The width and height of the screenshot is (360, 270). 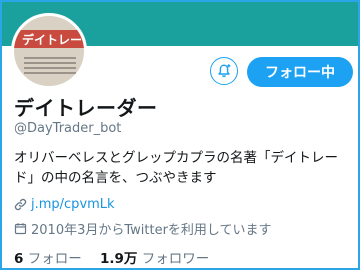 I want to click on profile-name: デイトレーダー, so click(x=86, y=108).